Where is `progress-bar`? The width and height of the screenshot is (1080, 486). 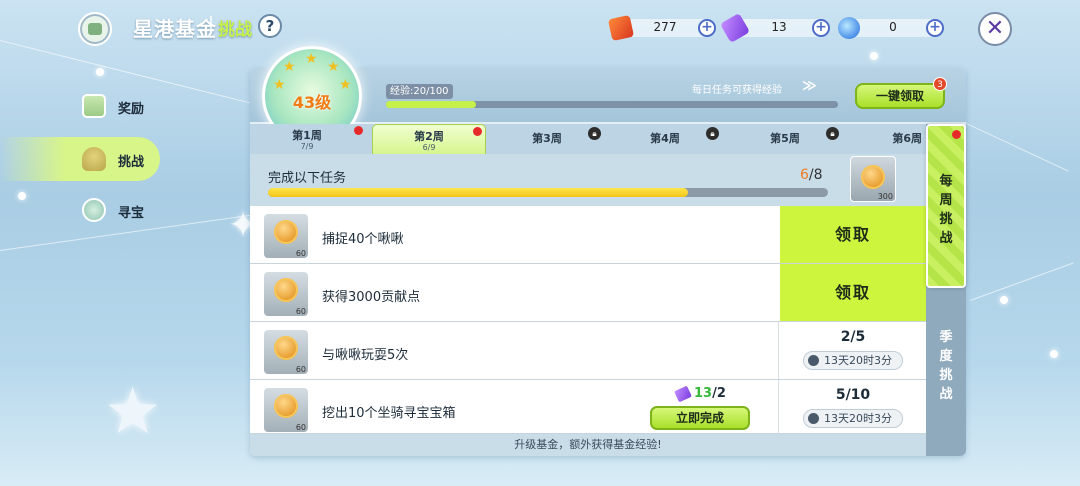 progress-bar is located at coordinates (548, 192).